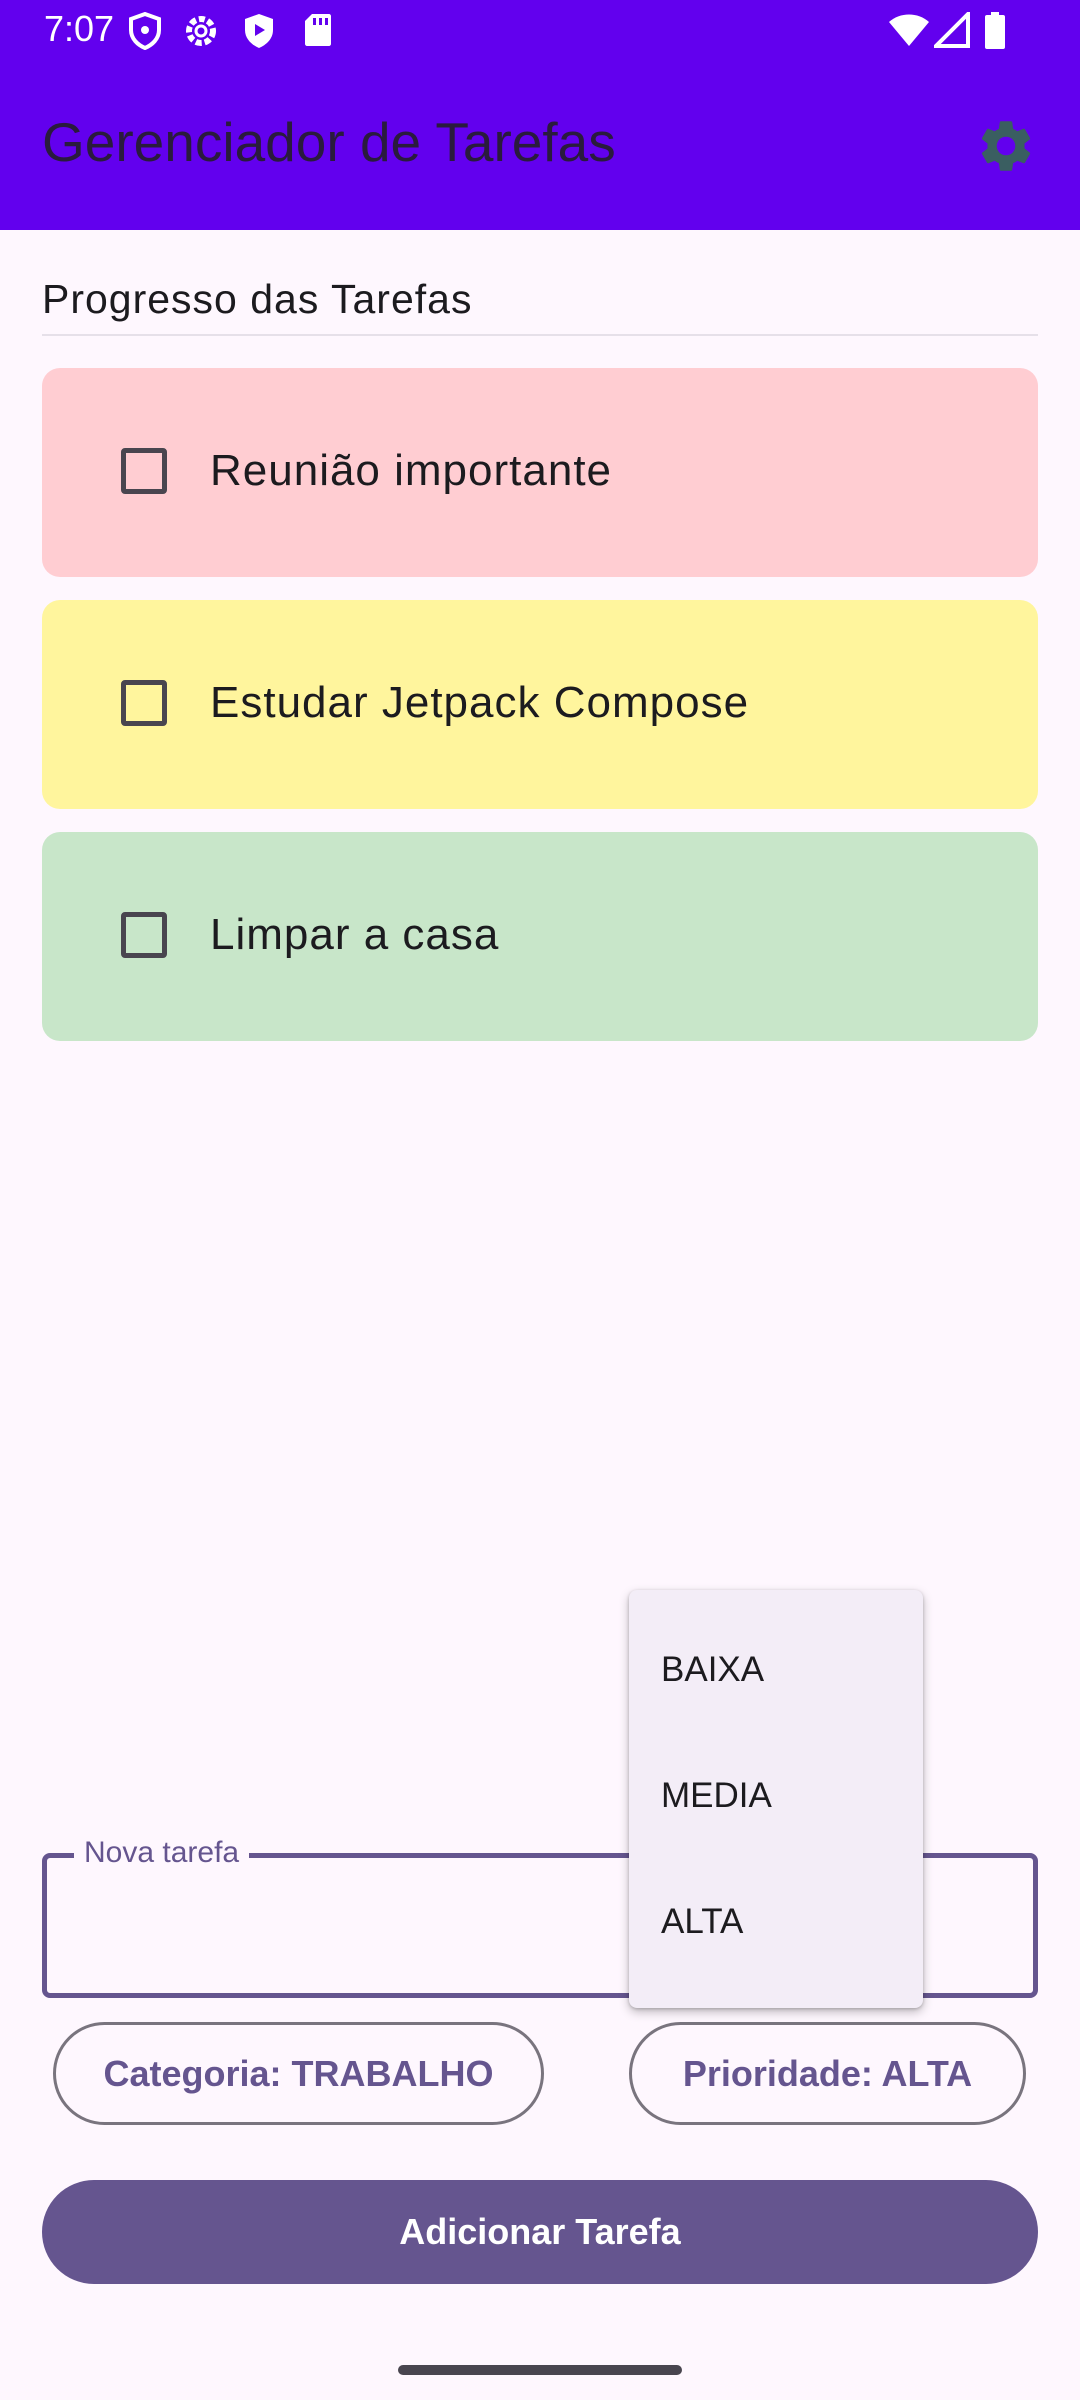 This screenshot has width=1080, height=2400. What do you see at coordinates (201, 31) in the screenshot?
I see `settings-status-icon` at bounding box center [201, 31].